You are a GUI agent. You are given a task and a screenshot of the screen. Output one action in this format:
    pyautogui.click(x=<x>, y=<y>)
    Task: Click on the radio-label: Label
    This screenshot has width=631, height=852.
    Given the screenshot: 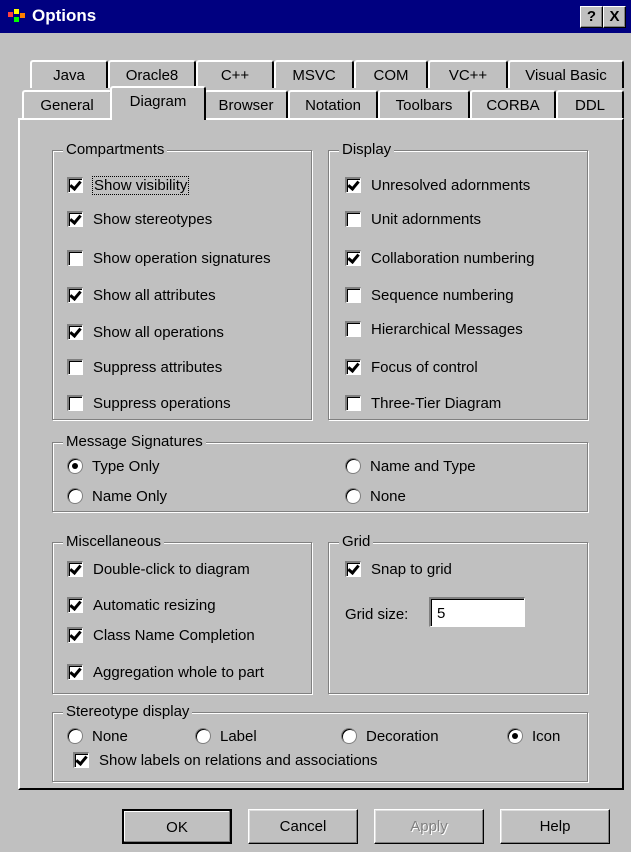 What is the action you would take?
    pyautogui.click(x=238, y=736)
    